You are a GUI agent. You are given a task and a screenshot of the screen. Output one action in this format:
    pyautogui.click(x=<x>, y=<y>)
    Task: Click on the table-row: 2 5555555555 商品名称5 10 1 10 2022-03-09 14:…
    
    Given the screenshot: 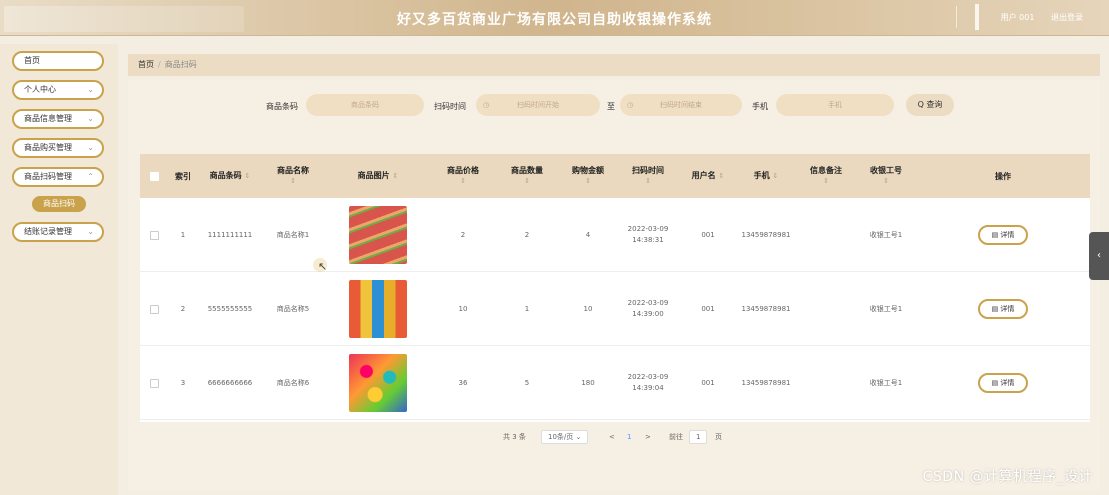 What is the action you would take?
    pyautogui.click(x=615, y=309)
    